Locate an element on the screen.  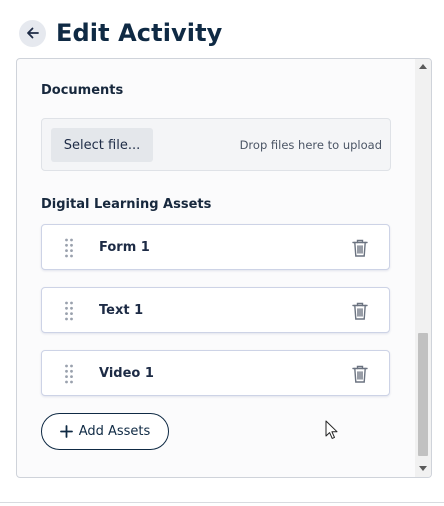
bottom-divider is located at coordinates (222, 502).